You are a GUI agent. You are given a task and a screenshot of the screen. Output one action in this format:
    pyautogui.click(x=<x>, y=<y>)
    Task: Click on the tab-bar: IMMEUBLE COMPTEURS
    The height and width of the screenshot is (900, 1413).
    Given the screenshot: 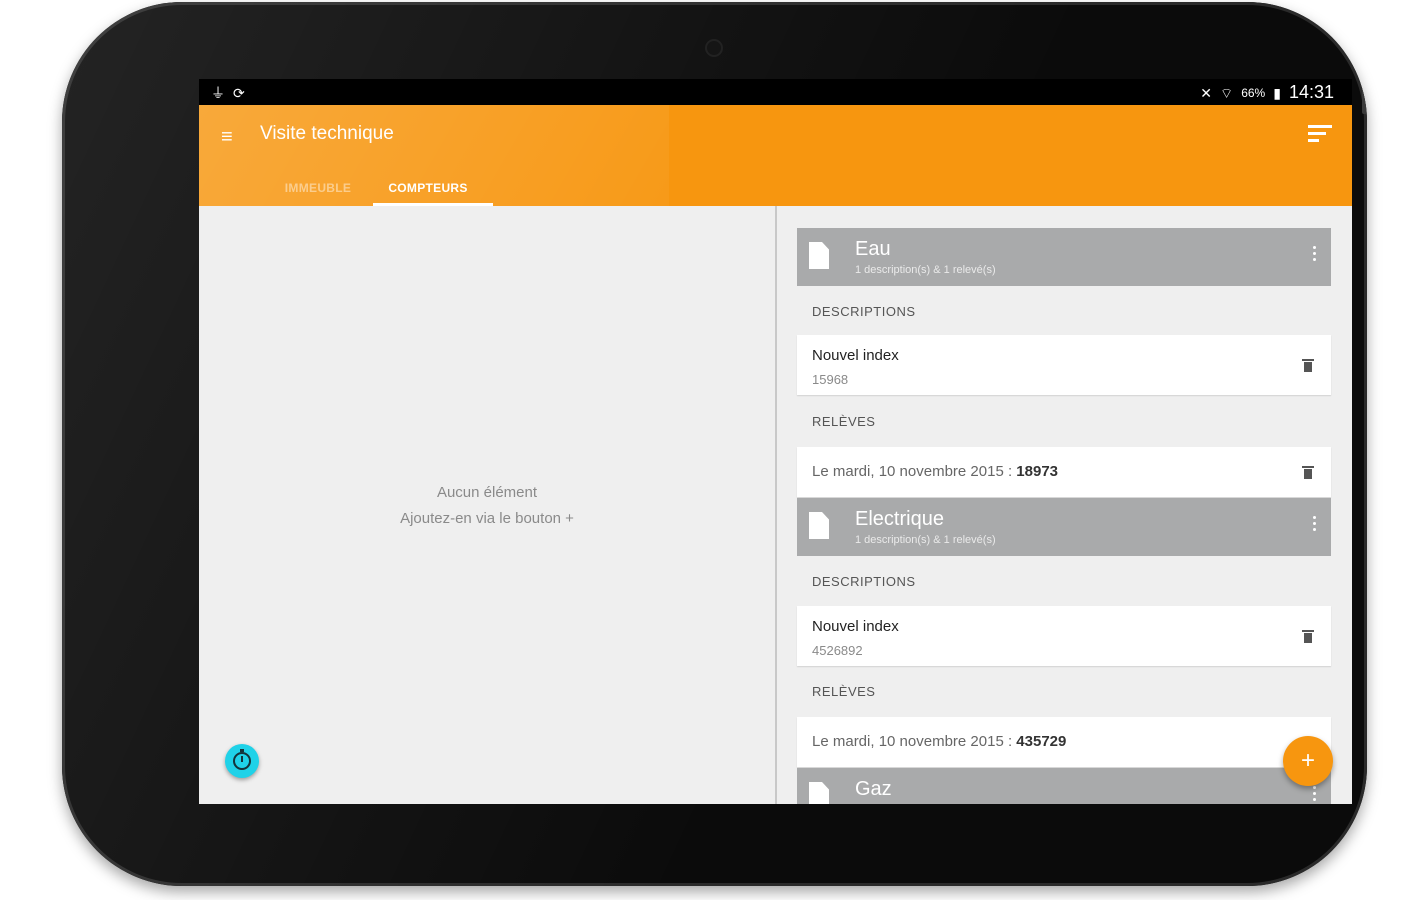 What is the action you would take?
    pyautogui.click(x=378, y=190)
    